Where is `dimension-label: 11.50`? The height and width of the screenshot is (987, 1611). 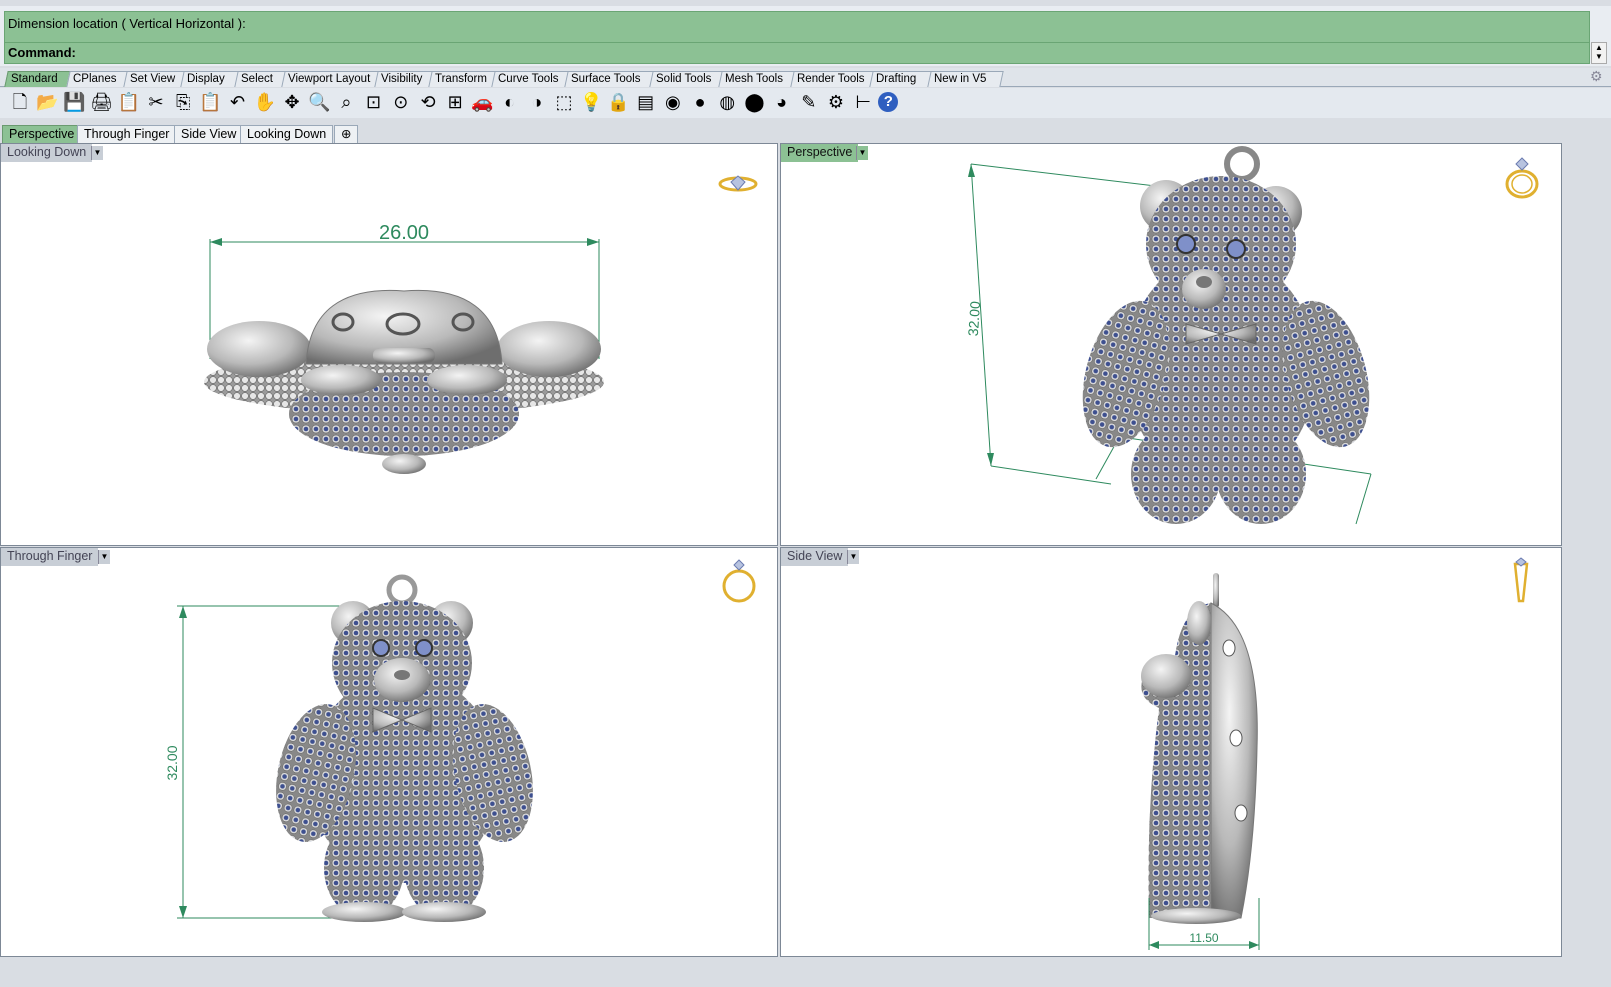
dimension-label: 11.50 is located at coordinates (1203, 938).